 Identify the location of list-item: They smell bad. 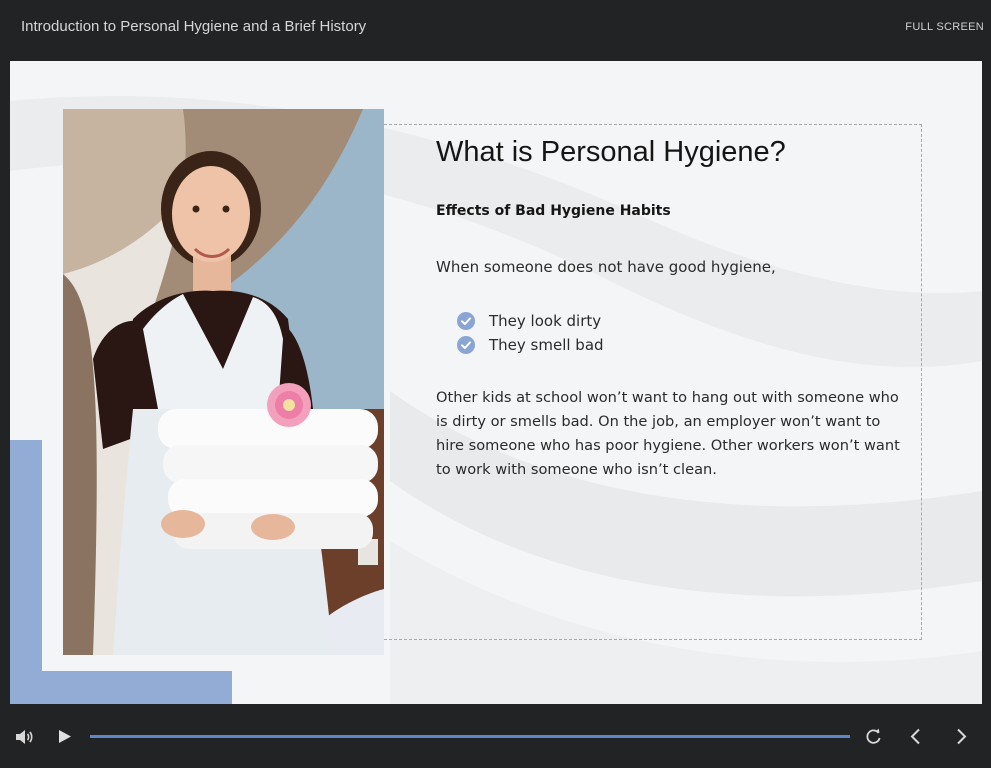
(530, 345).